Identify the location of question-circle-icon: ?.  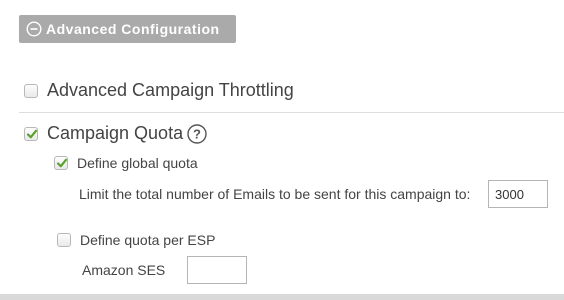
(197, 134).